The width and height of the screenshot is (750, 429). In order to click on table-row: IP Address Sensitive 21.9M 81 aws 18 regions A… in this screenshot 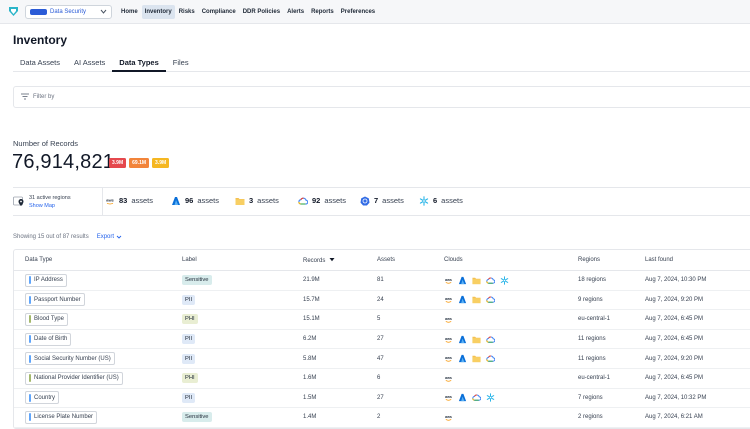, I will do `click(382, 281)`.